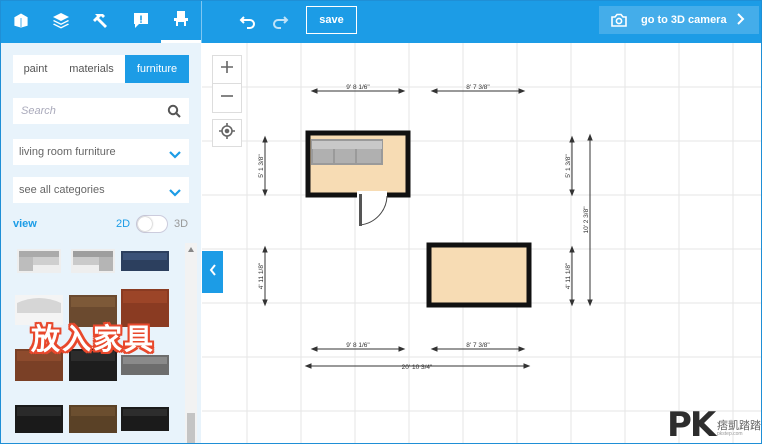 The height and width of the screenshot is (444, 762). I want to click on toggle-knob, so click(145, 224).